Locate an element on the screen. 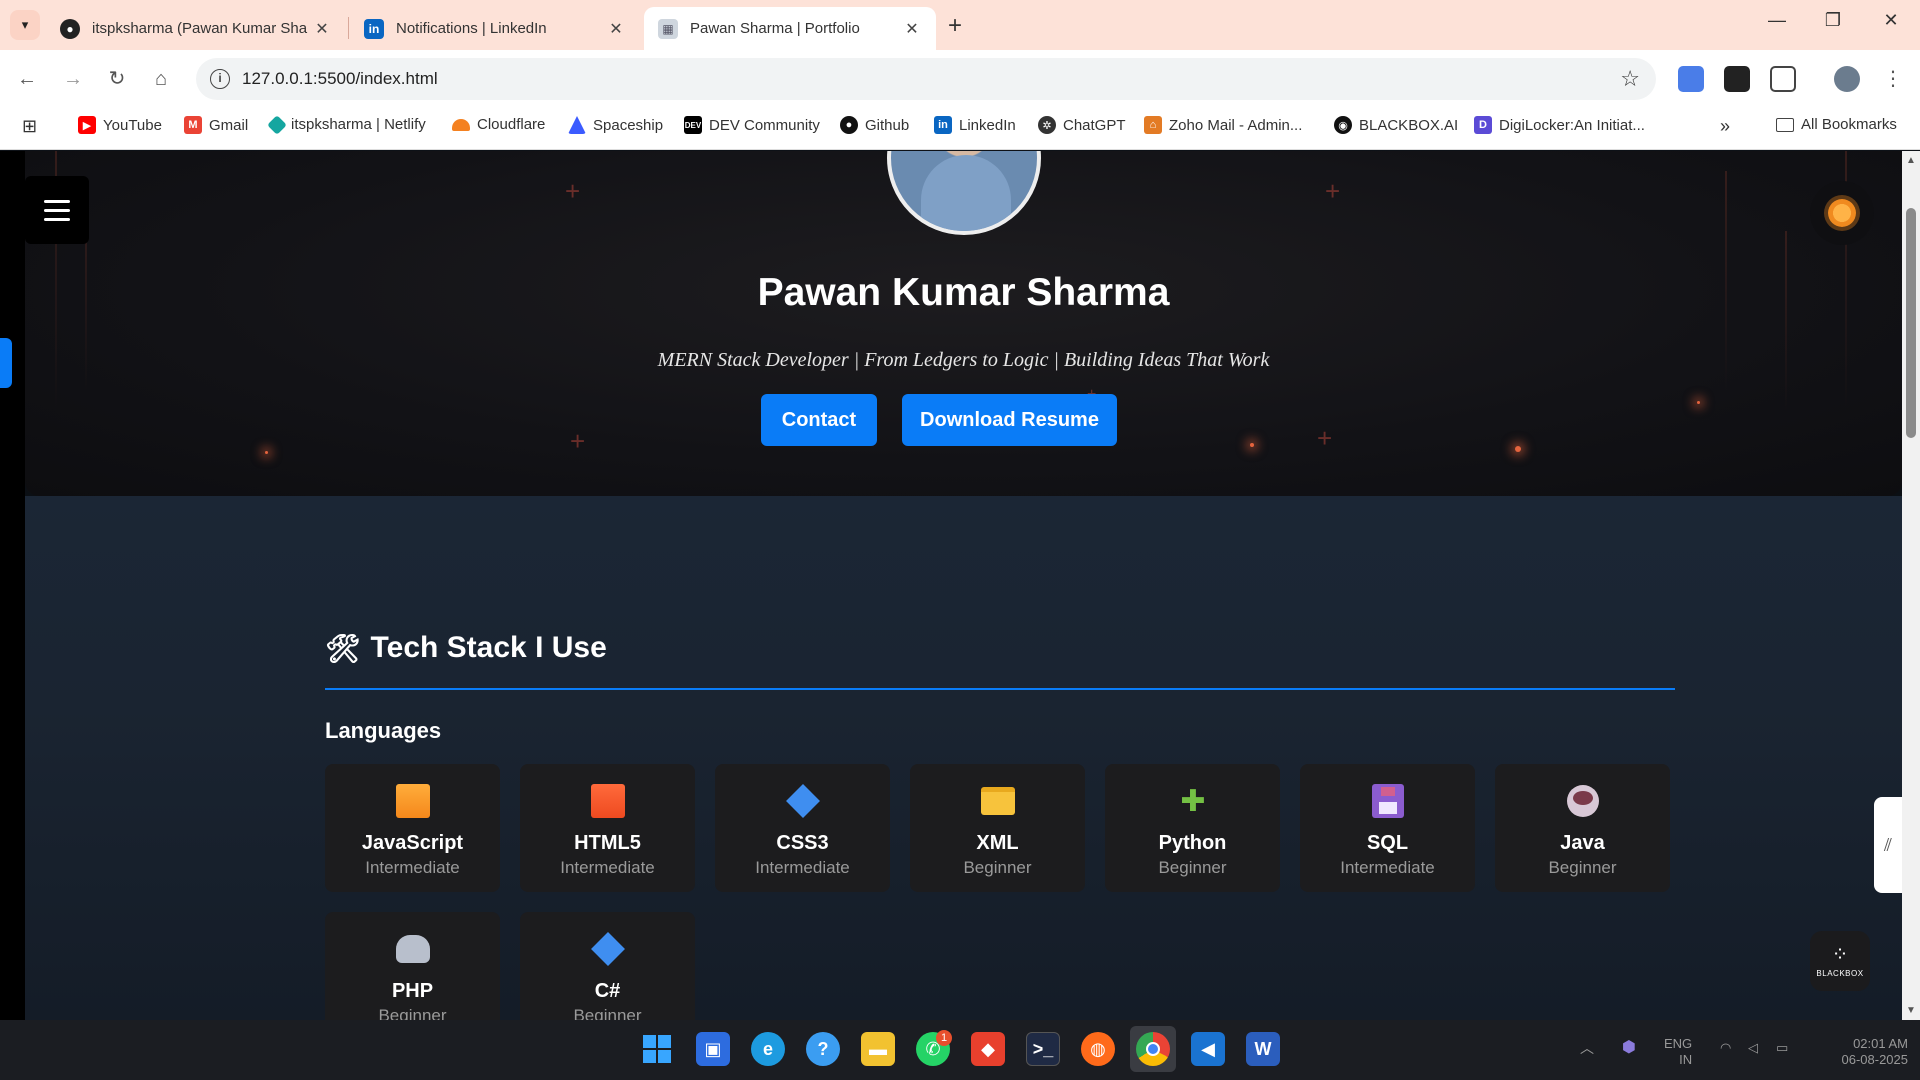 The width and height of the screenshot is (1920, 1080). tech-card-php: PHP Beginner is located at coordinates (412, 966).